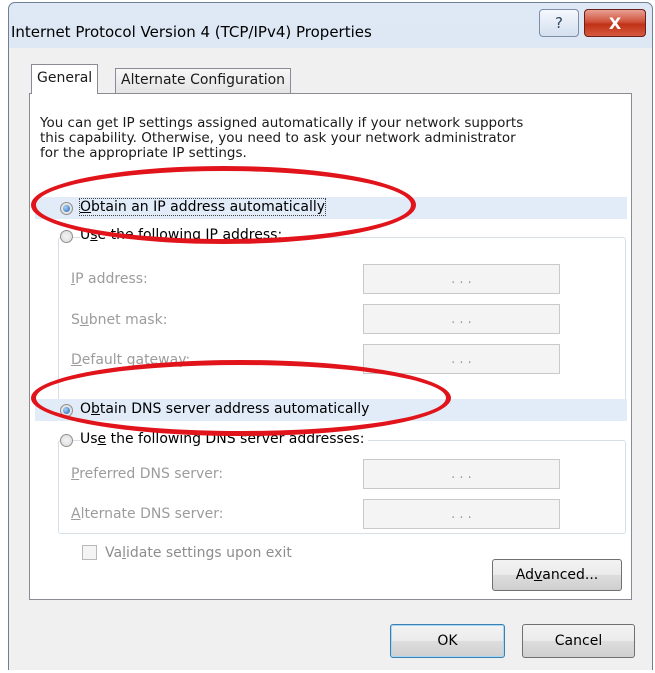  I want to click on alternate-dns-label: Alternate DNS server:, so click(147, 514).